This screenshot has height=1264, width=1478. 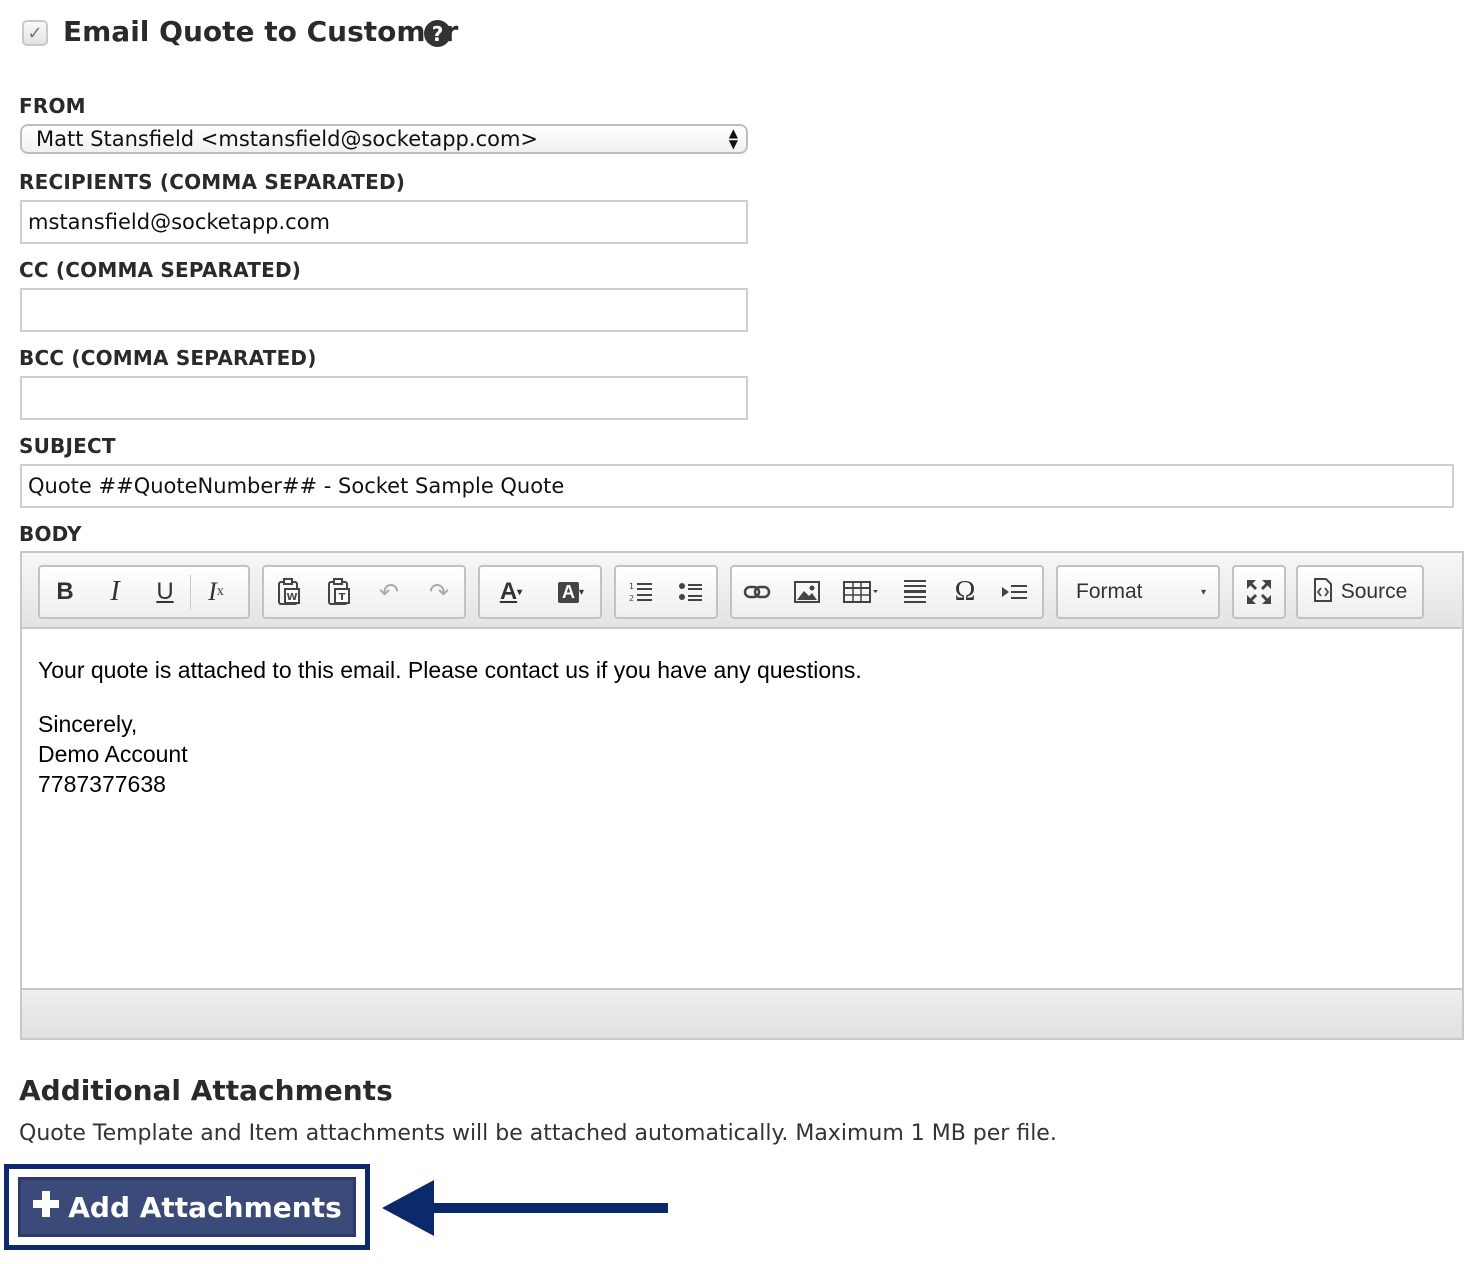 I want to click on toolbar-group-maximize, so click(x=1259, y=592).